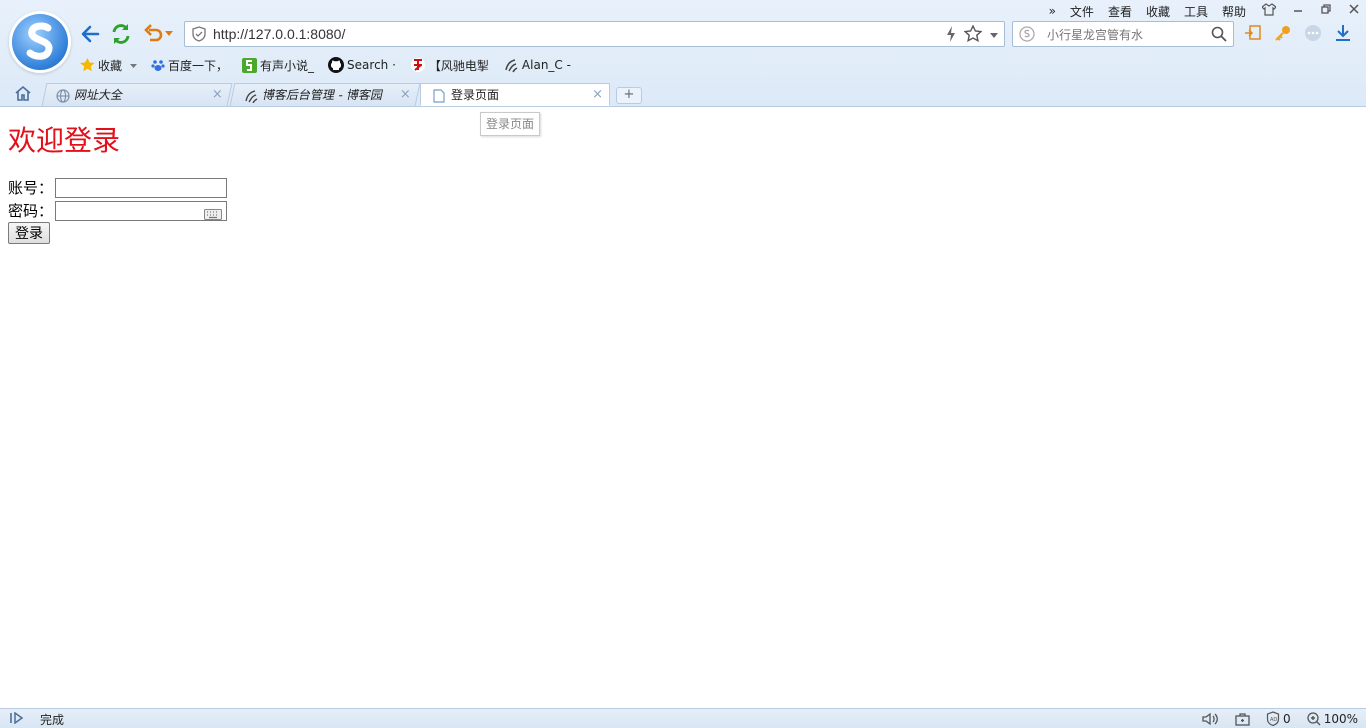 The image size is (1366, 728). Describe the element at coordinates (683, 93) in the screenshot. I see `tab-strip: 网址大全 × 博客后台管理 - 博客园 × 登录页面 × +` at that location.